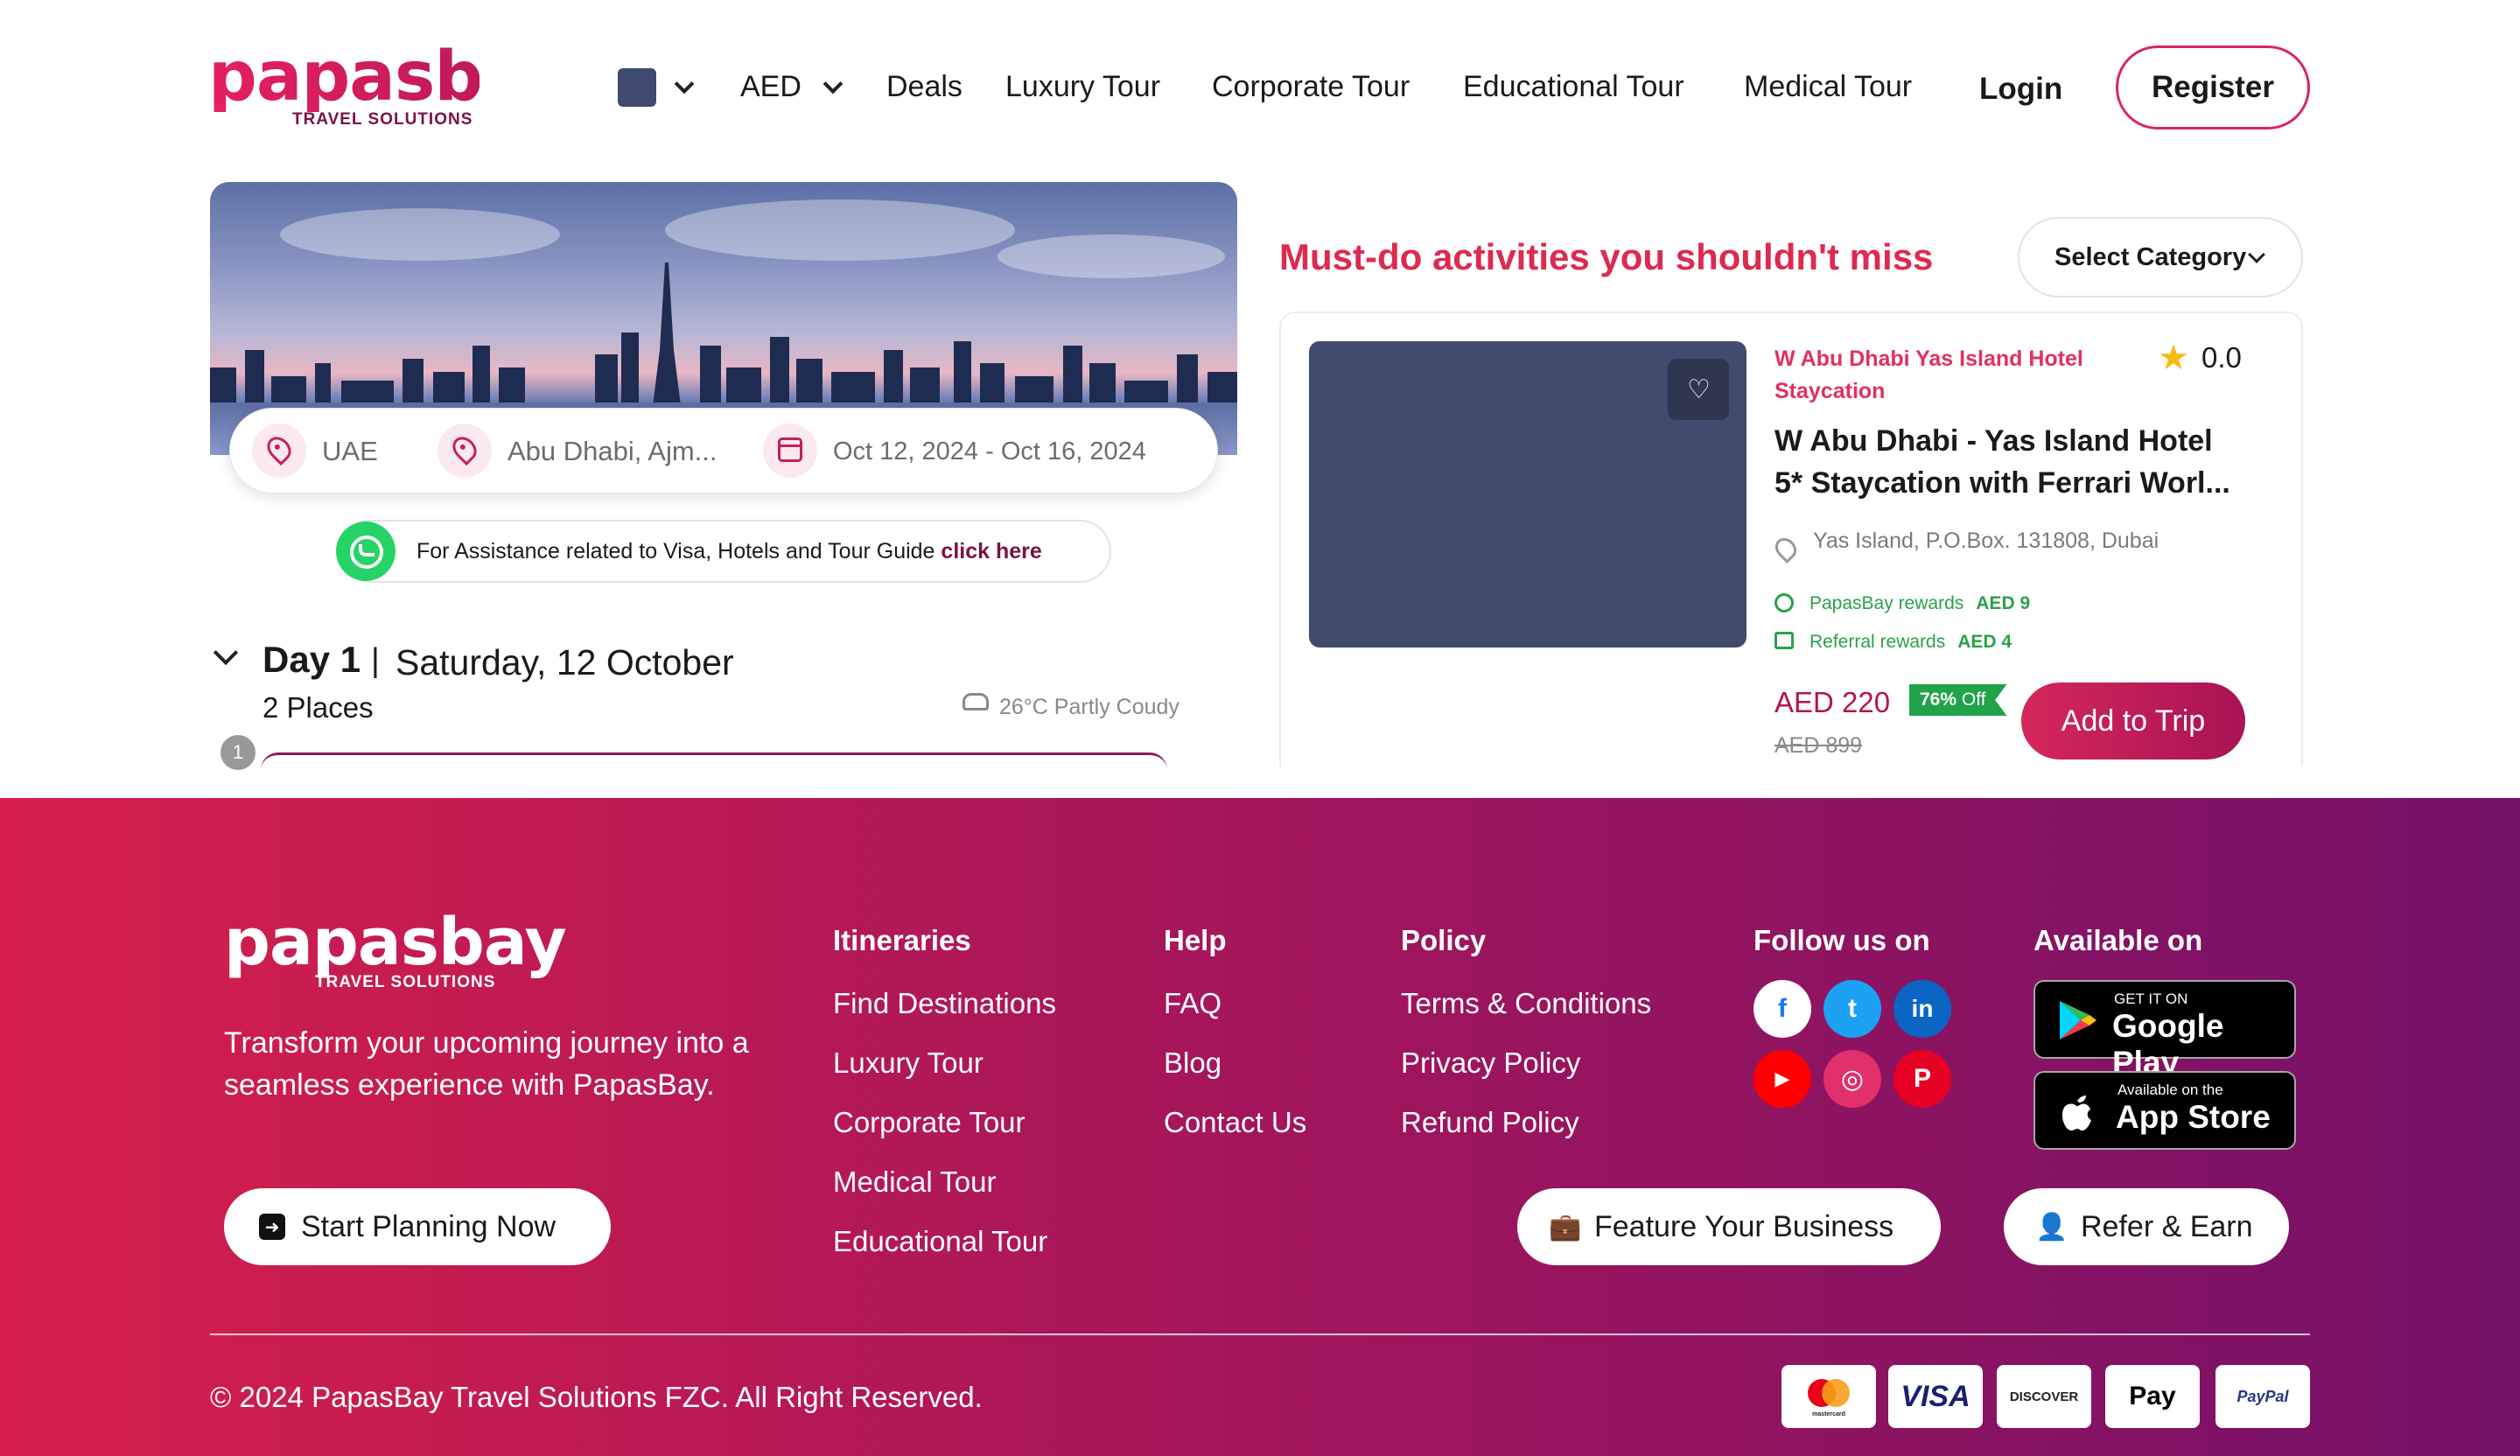  Describe the element at coordinates (2020, 89) in the screenshot. I see `login-link: Login` at that location.